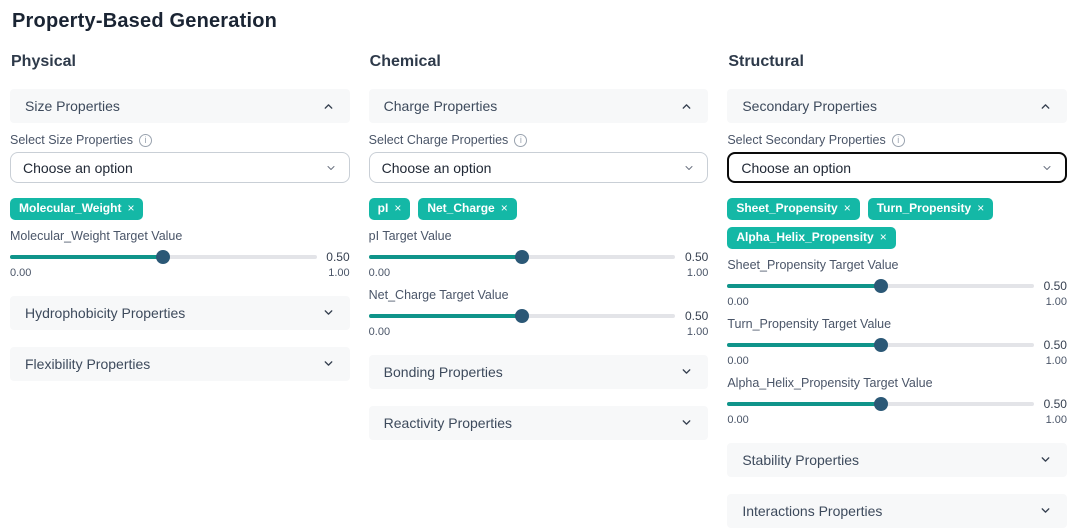 The height and width of the screenshot is (528, 1079). What do you see at coordinates (105, 312) in the screenshot?
I see `accordion-title: Hydrophobicity Properties` at bounding box center [105, 312].